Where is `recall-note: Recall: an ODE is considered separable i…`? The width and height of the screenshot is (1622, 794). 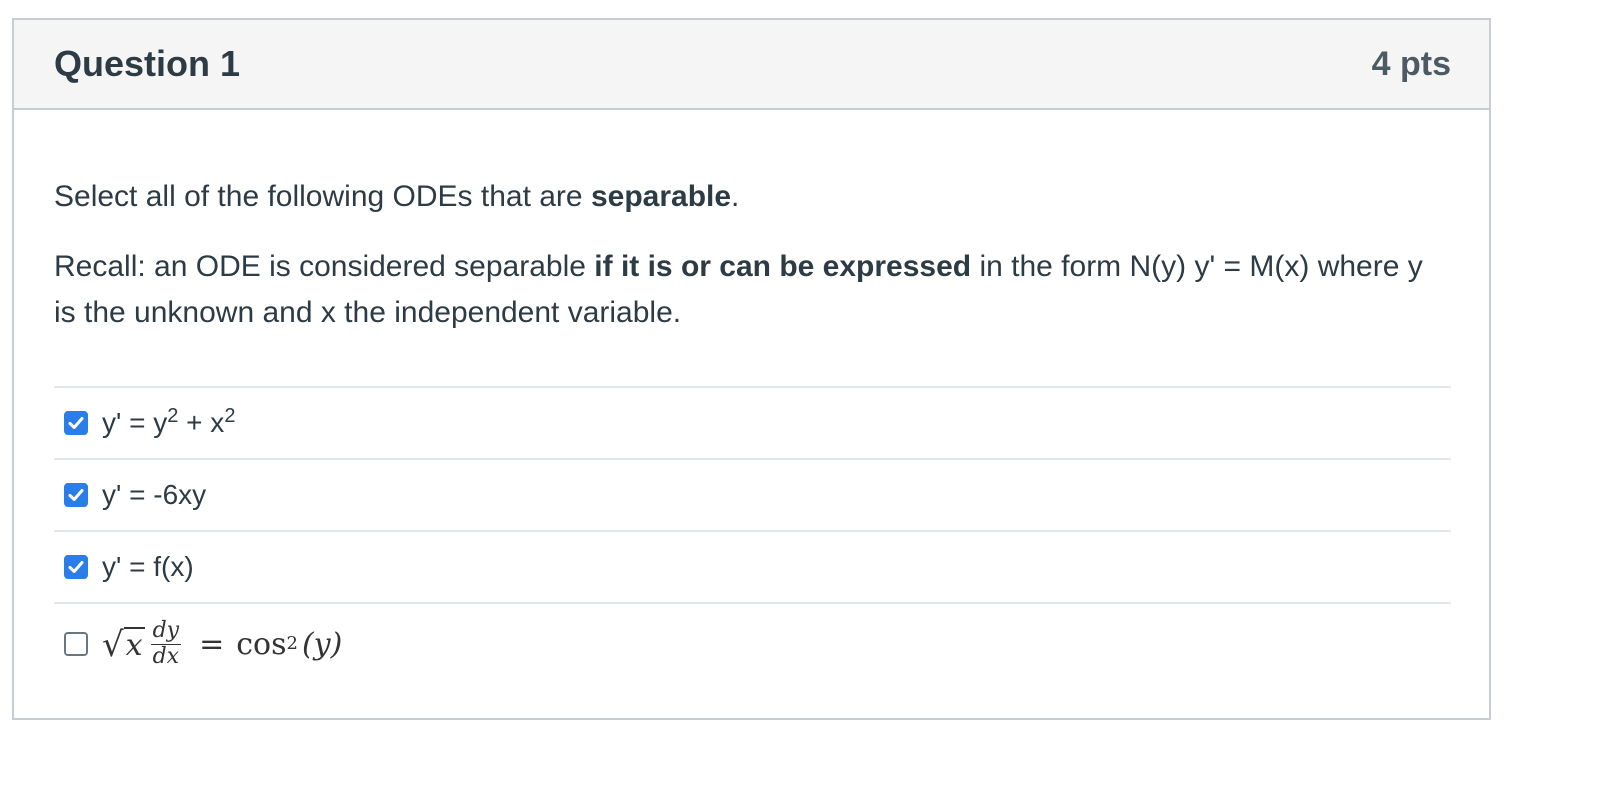
recall-note: Recall: an ODE is considered separable i… is located at coordinates (752, 290).